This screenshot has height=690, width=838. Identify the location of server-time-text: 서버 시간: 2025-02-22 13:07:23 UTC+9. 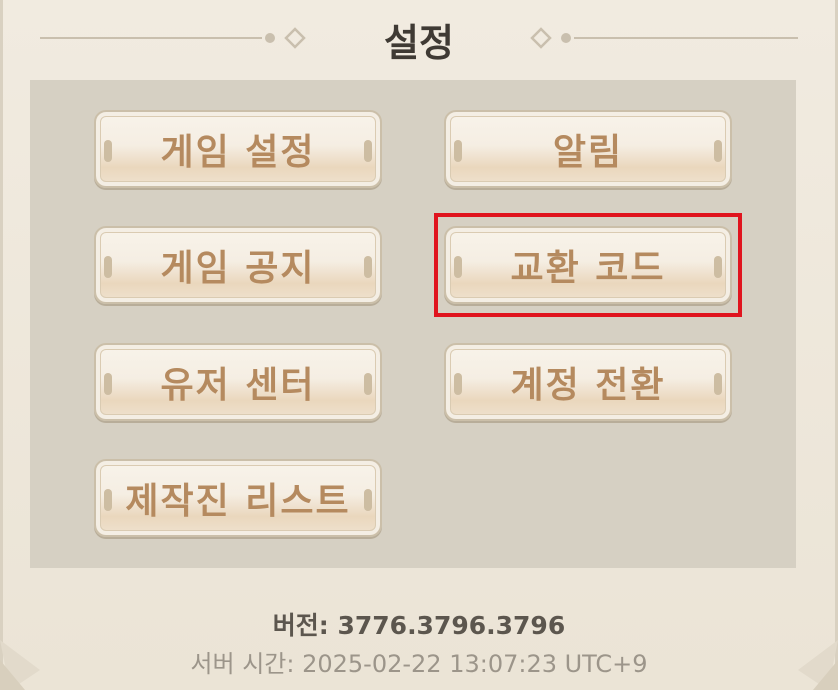
(419, 664).